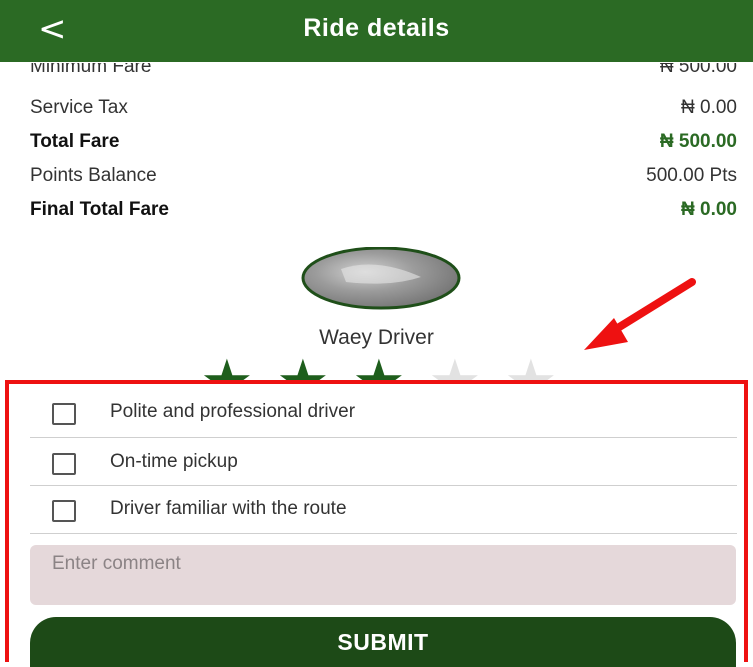  What do you see at coordinates (228, 508) in the screenshot?
I see `feedback-option-label: Driver familiar with the route` at bounding box center [228, 508].